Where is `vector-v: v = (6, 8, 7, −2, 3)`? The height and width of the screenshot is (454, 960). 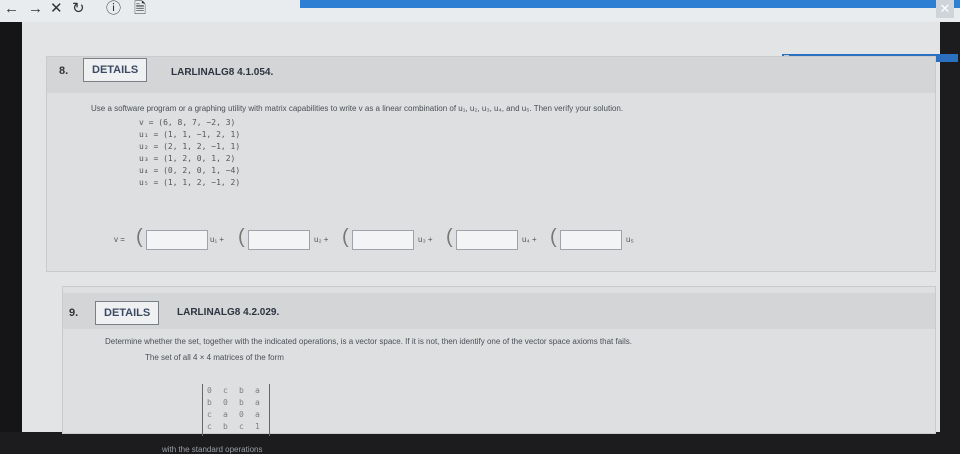
vector-v: v = (6, 8, 7, −2, 3) is located at coordinates (187, 122).